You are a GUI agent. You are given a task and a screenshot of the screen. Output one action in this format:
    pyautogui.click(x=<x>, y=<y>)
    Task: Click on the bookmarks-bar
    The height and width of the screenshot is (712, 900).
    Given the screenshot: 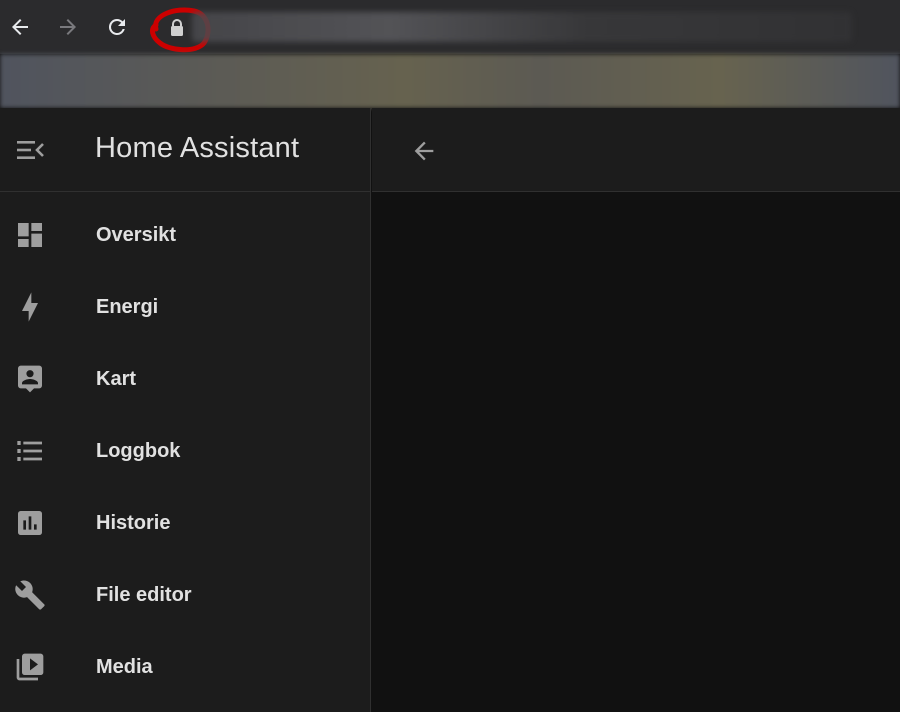 What is the action you would take?
    pyautogui.click(x=450, y=81)
    